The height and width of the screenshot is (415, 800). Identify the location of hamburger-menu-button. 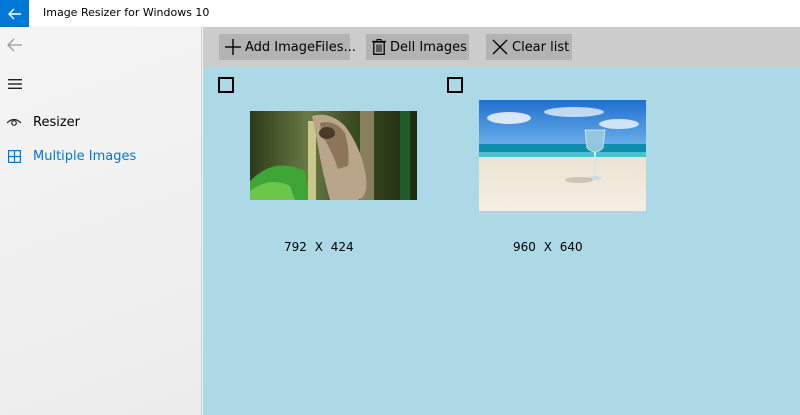
(15, 84).